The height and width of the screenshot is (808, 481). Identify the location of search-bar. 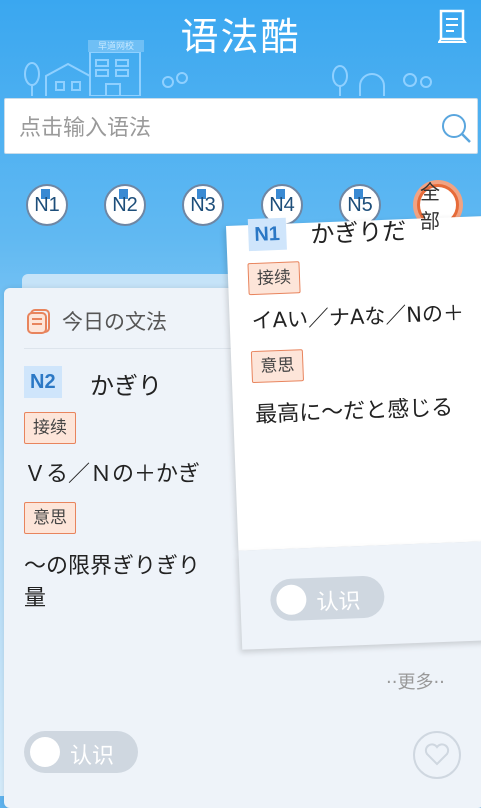
(241, 126).